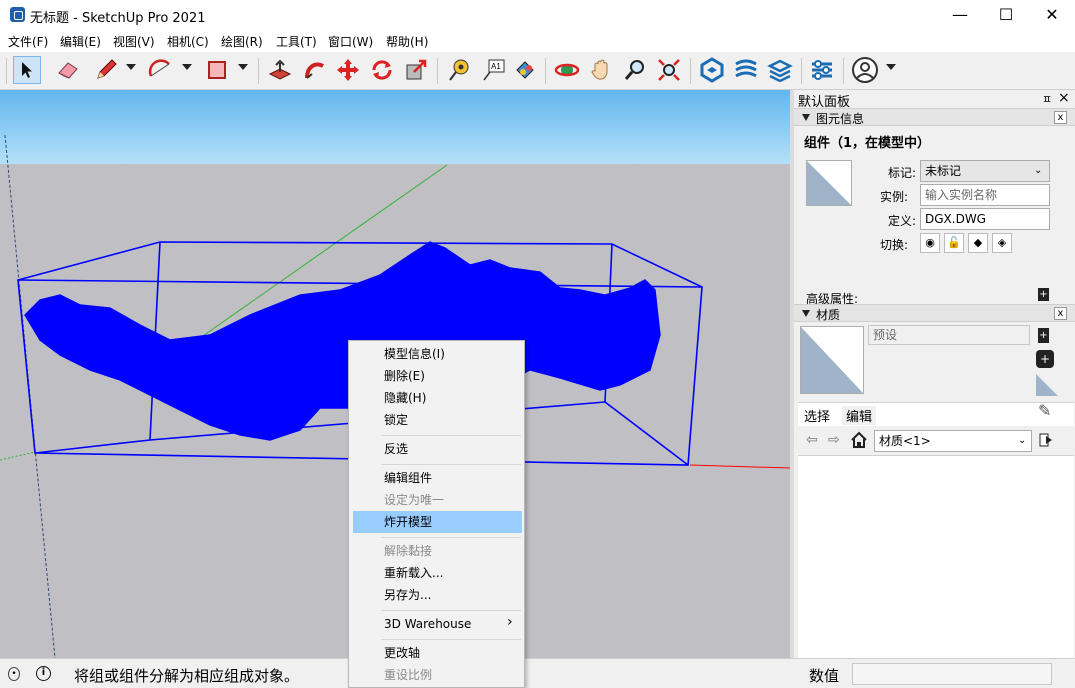 This screenshot has height=688, width=1075. I want to click on material-preview-swatch, so click(832, 360).